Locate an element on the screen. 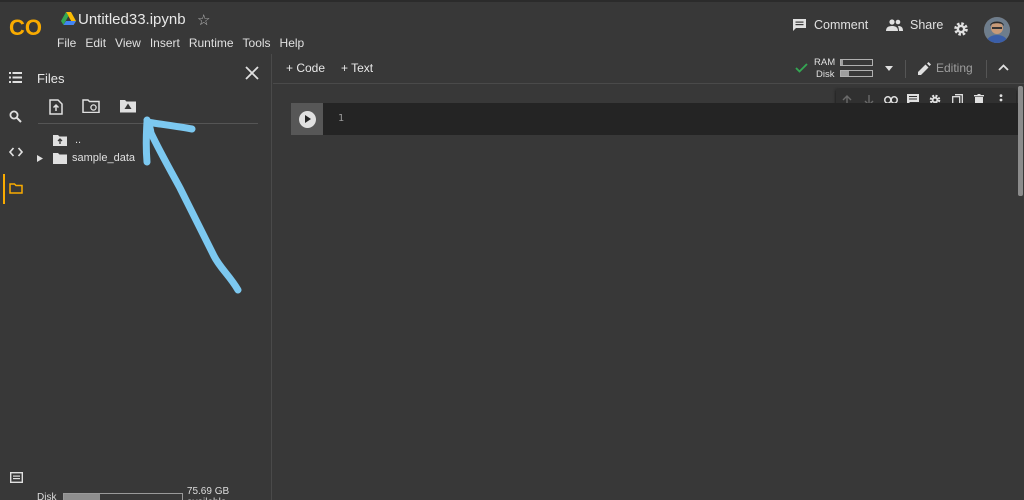 The width and height of the screenshot is (1024, 500). comment-button: Comment is located at coordinates (830, 25).